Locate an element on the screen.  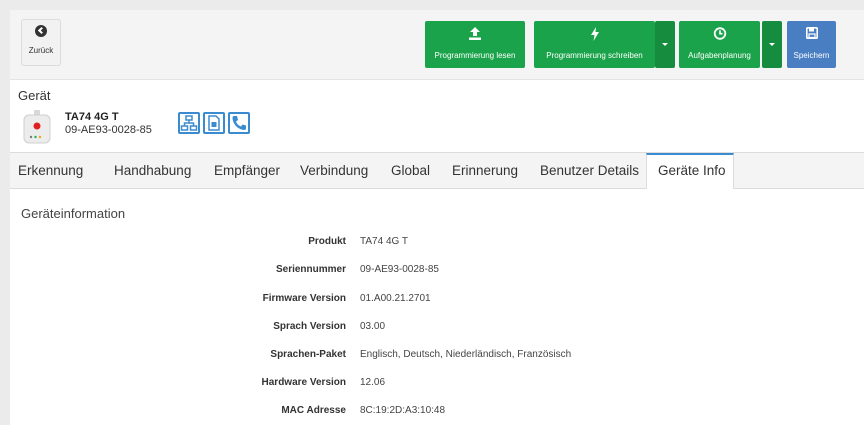
info-row: Sprach Version 03.00 is located at coordinates (437, 328).